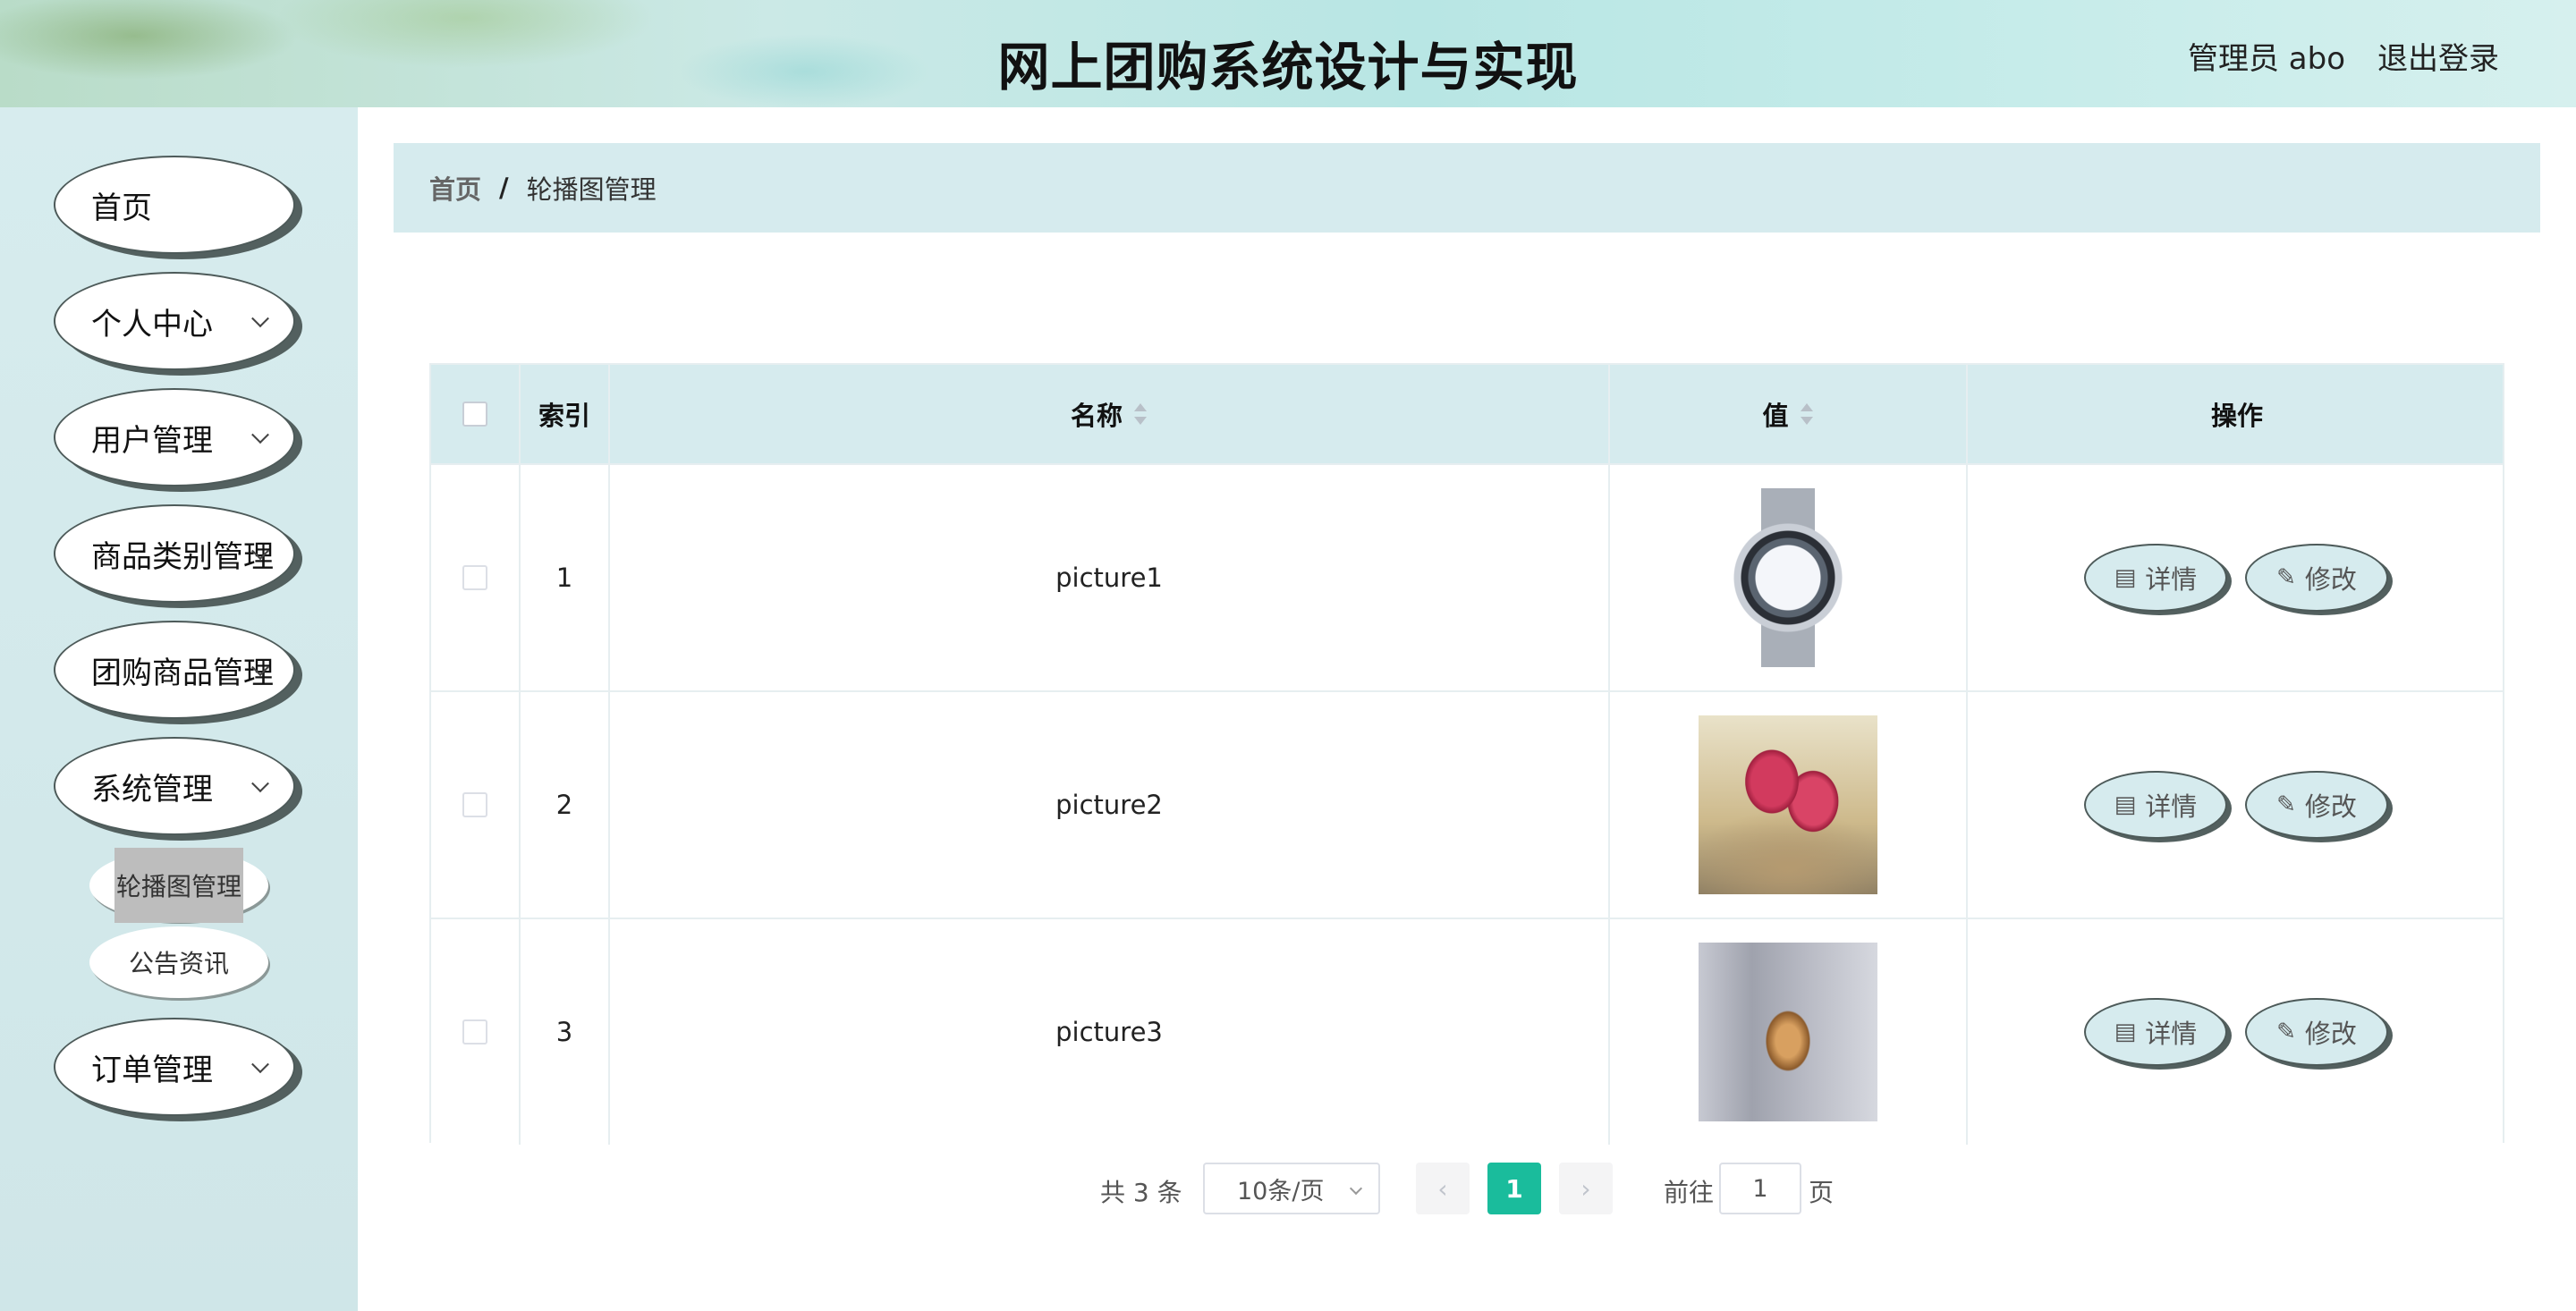 The width and height of the screenshot is (2576, 1311). Describe the element at coordinates (1141, 1192) in the screenshot. I see `pagination-total: 共 3 条` at that location.